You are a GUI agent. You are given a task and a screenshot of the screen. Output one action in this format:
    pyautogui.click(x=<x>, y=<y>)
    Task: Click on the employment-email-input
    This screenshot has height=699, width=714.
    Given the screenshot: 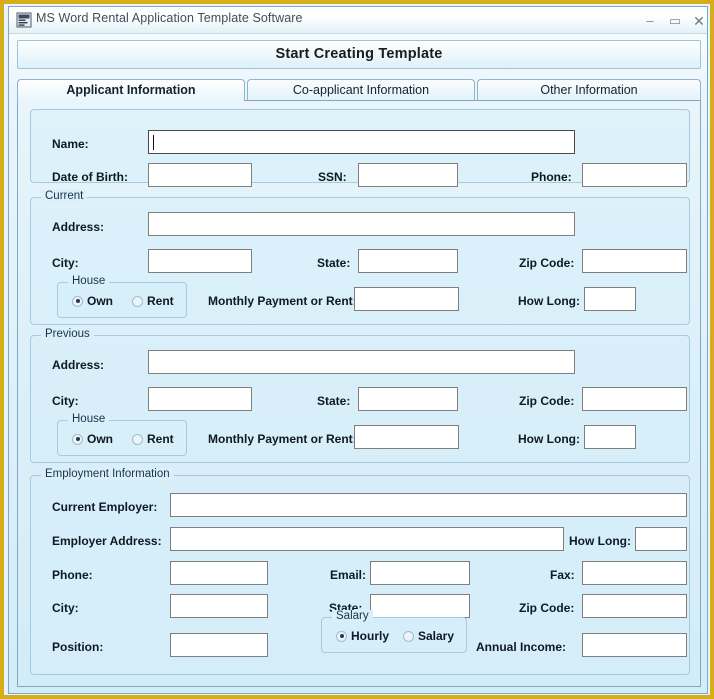 What is the action you would take?
    pyautogui.click(x=420, y=573)
    